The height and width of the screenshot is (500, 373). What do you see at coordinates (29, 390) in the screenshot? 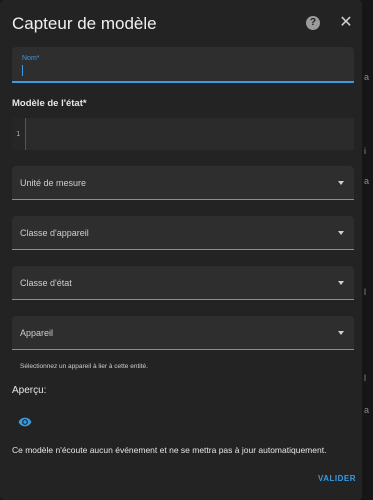
I see `preview-label: Aperçu:` at bounding box center [29, 390].